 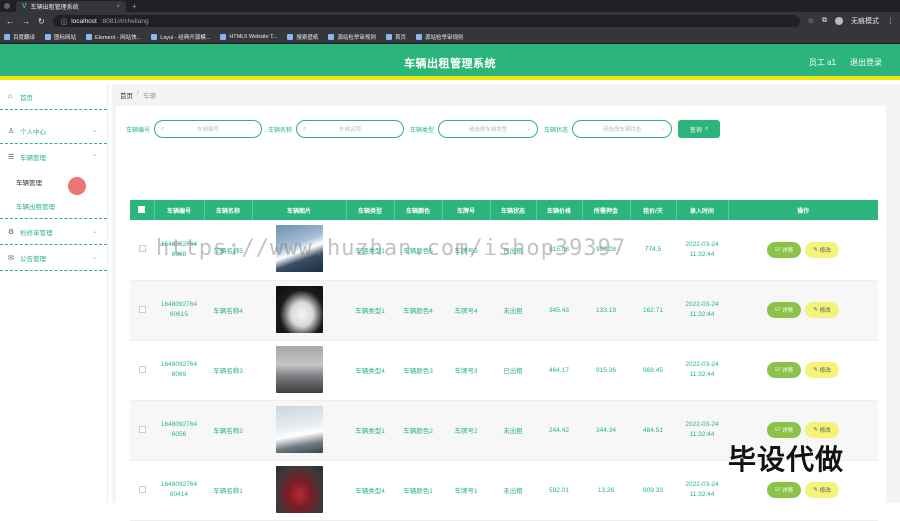 I want to click on extensions-icon: ⧉, so click(x=824, y=21).